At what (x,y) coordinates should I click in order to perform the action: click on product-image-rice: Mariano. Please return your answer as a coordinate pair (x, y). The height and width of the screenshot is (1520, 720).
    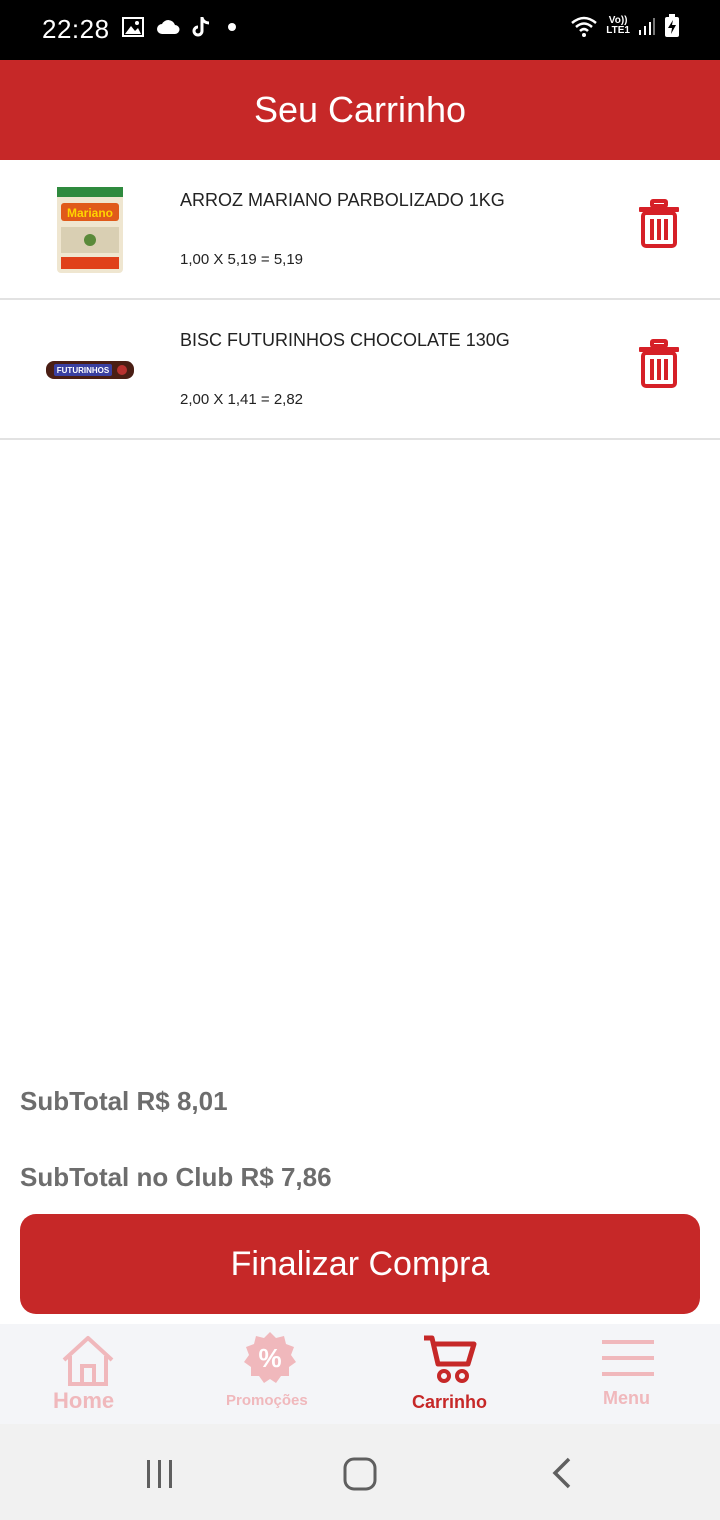
    Looking at the image, I should click on (90, 230).